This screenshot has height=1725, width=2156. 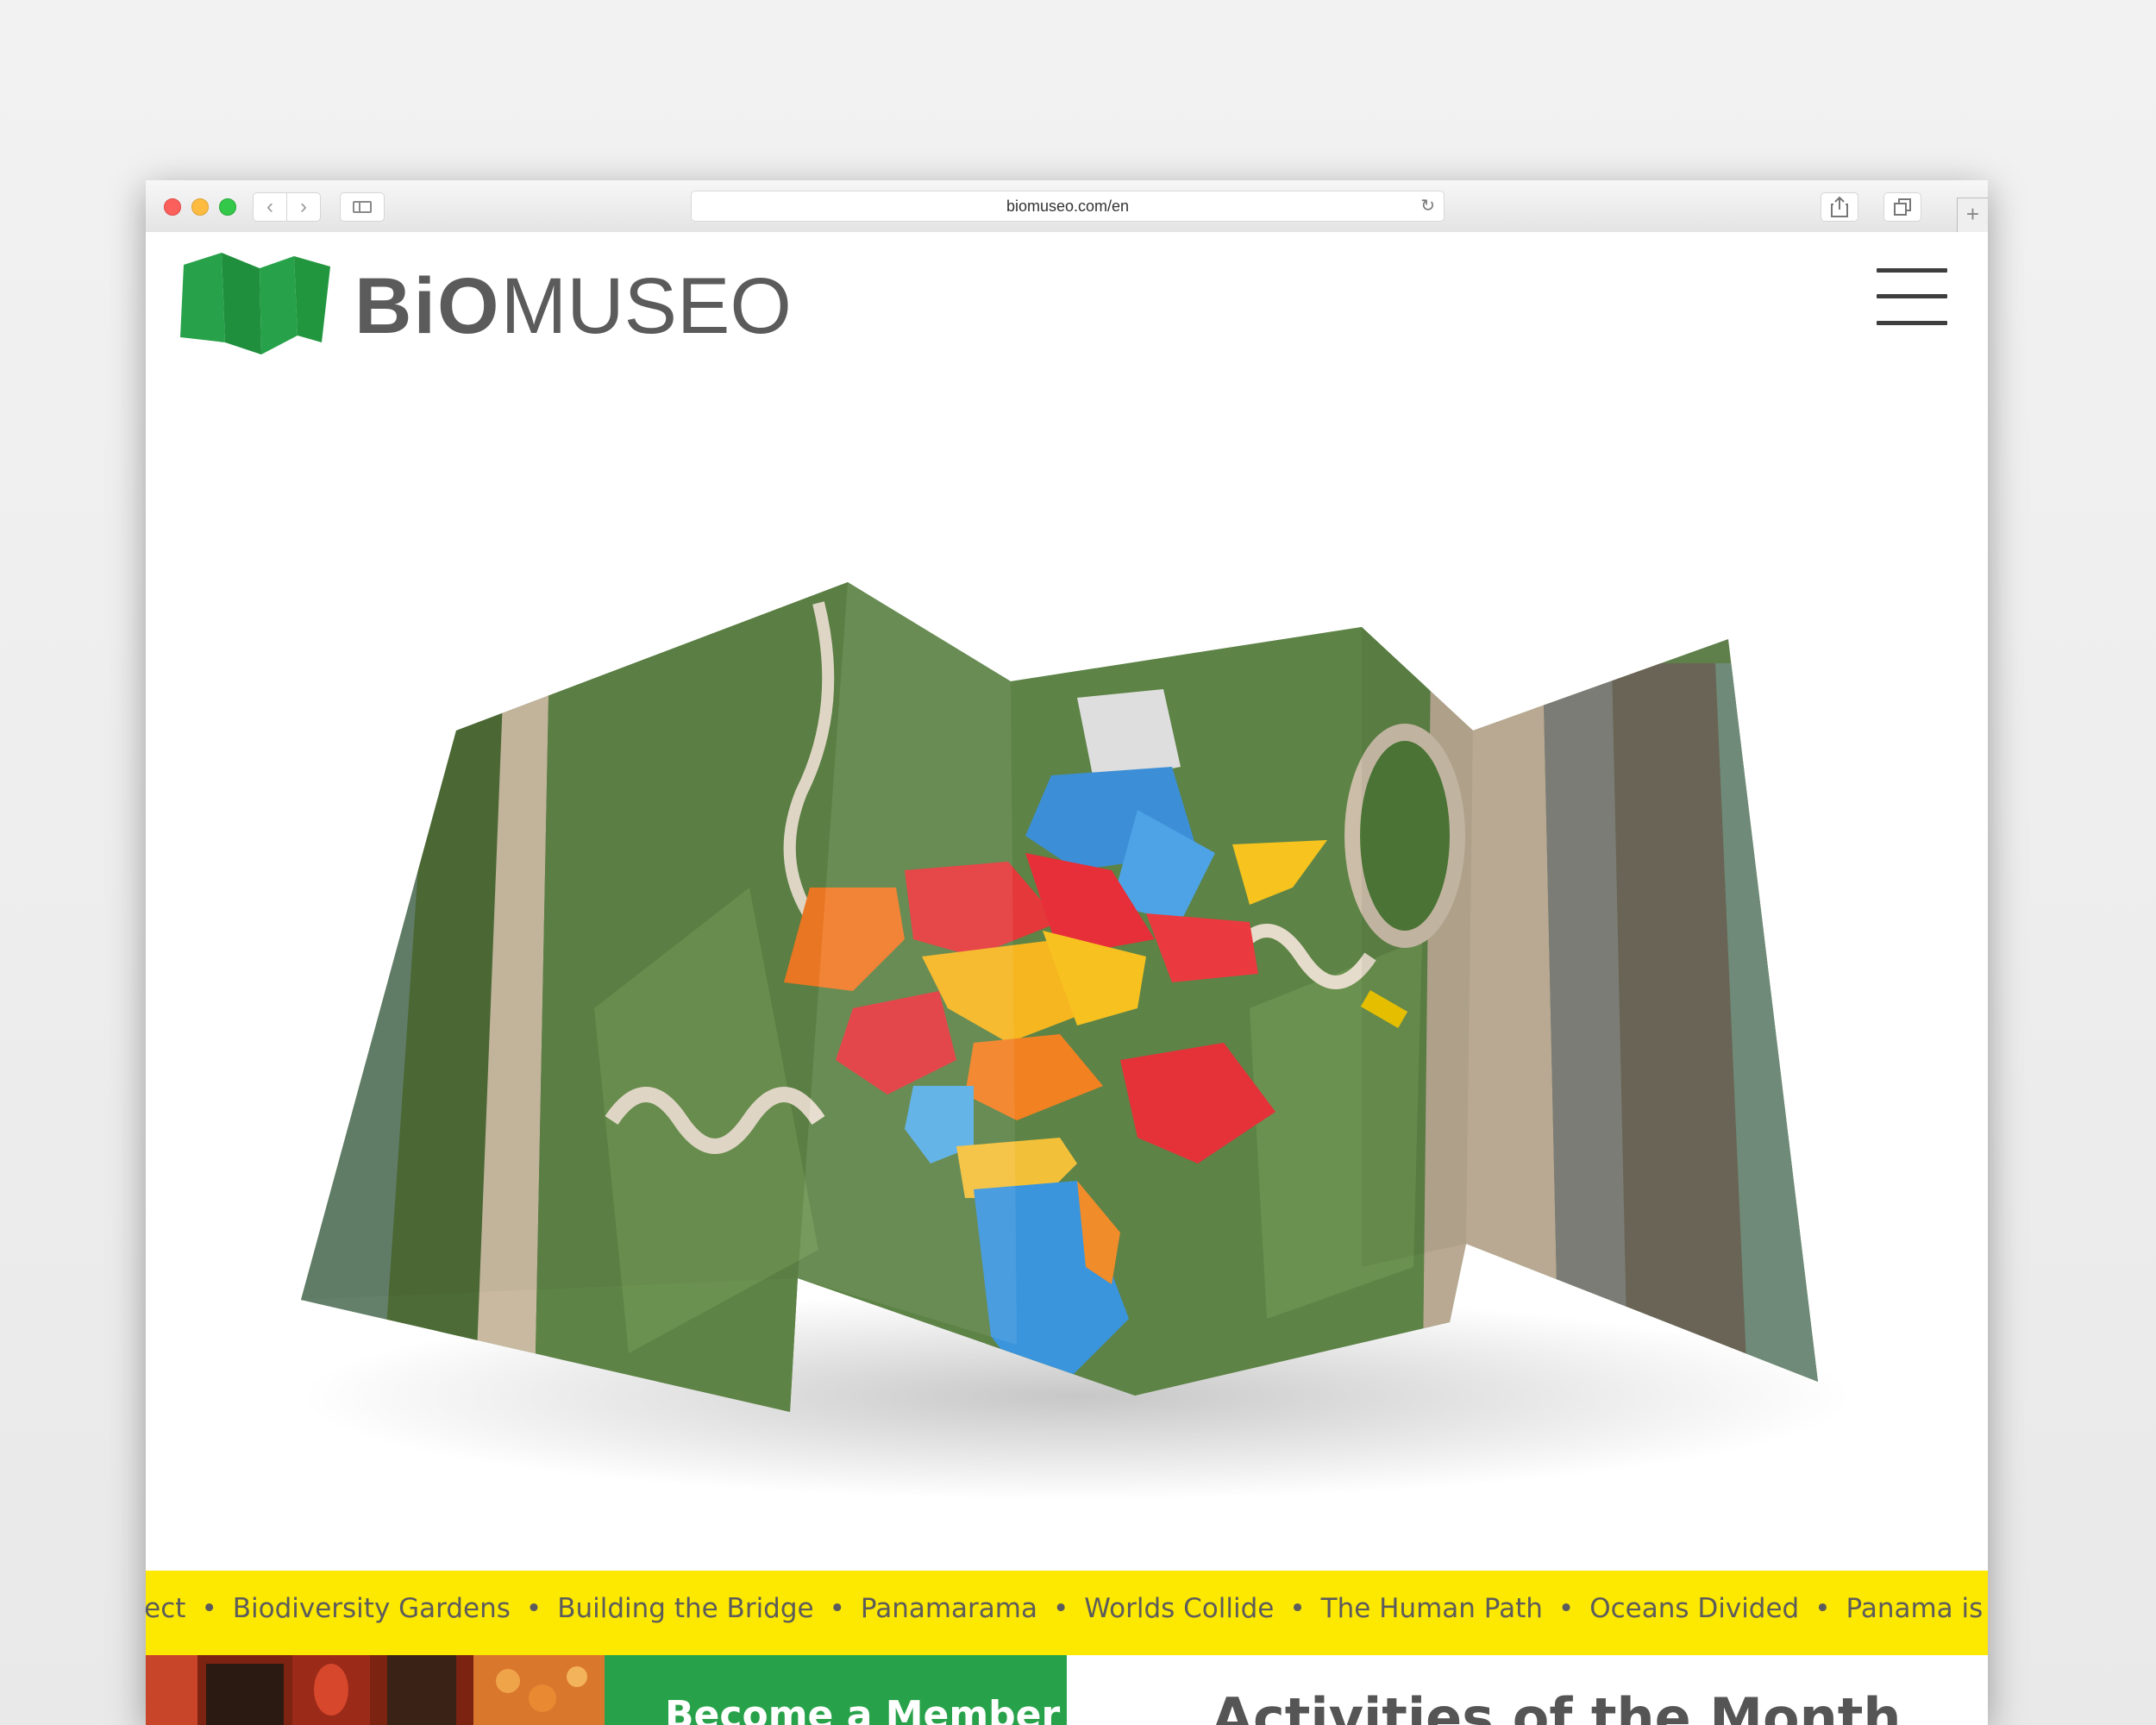 I want to click on zoom-window-button, so click(x=228, y=207).